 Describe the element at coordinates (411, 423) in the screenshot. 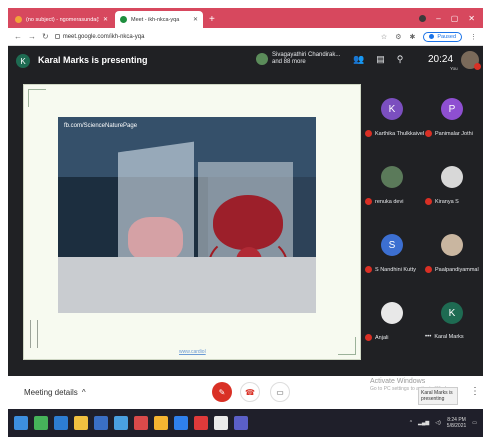

I see `tray-chevron-icon: ^` at that location.